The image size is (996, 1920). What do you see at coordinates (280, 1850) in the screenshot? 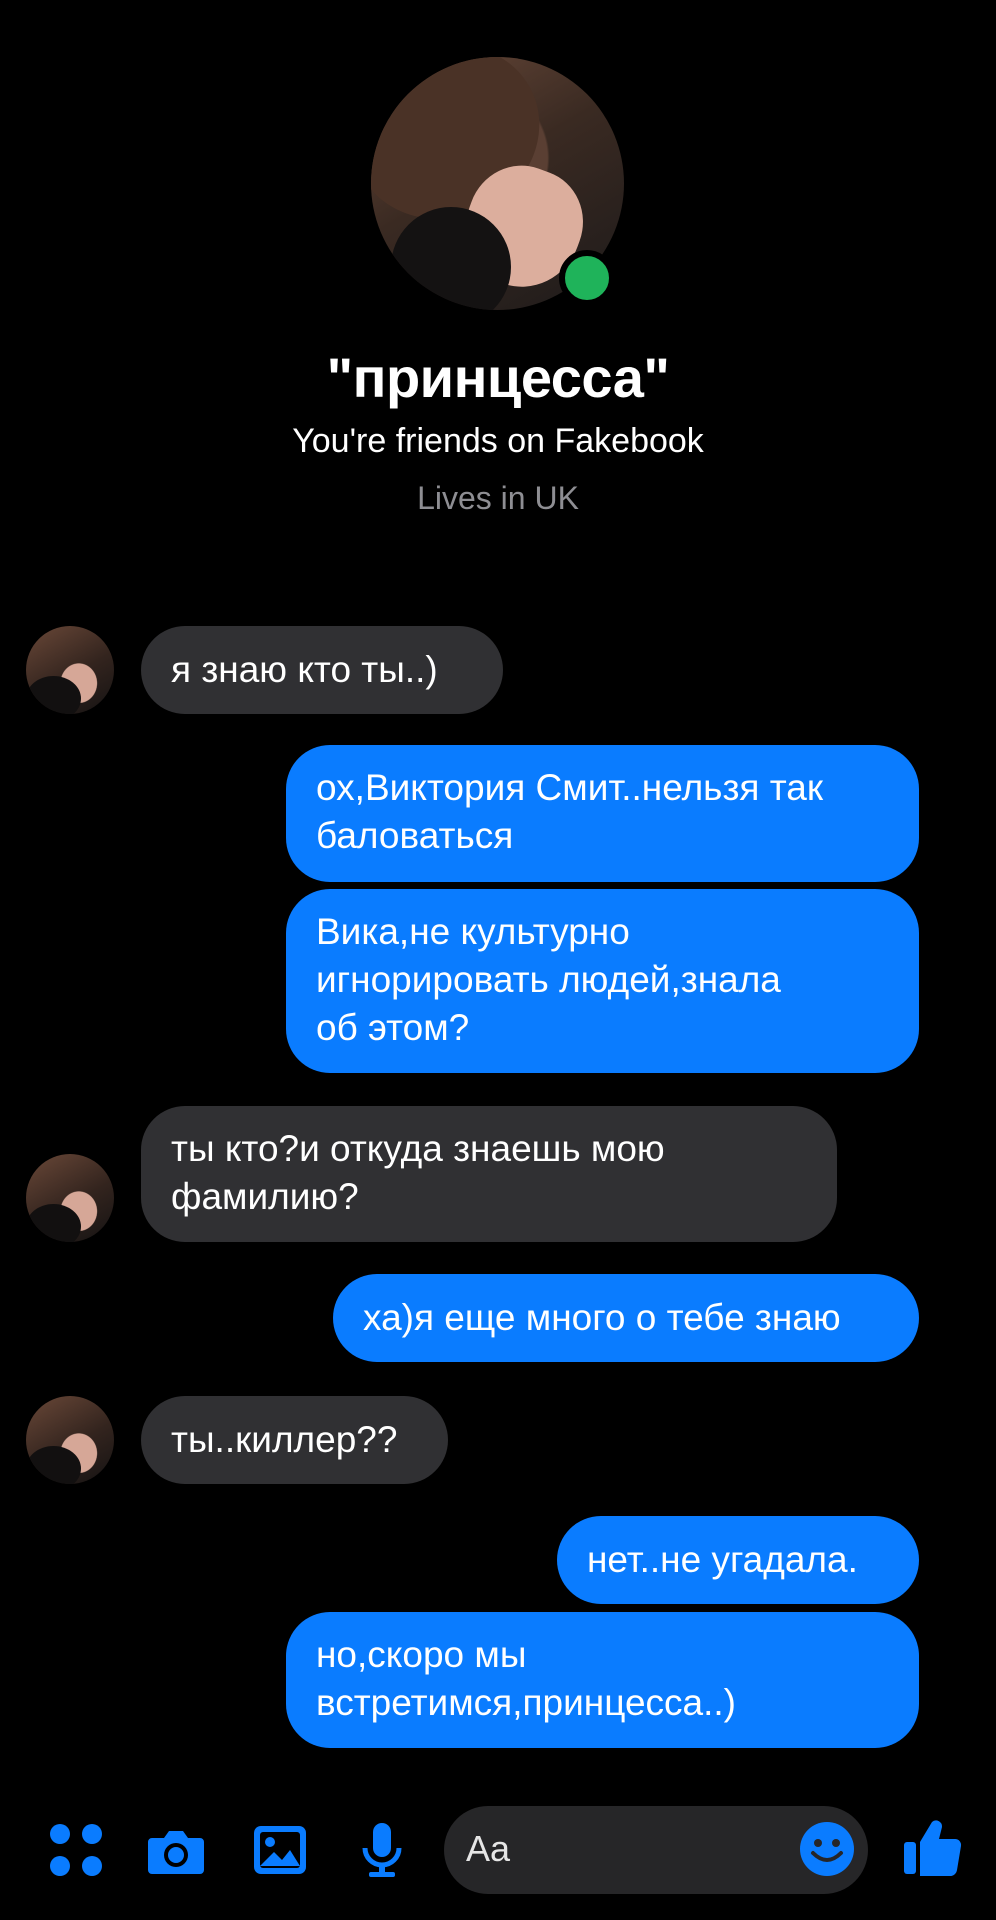
I see `gallery-icon` at bounding box center [280, 1850].